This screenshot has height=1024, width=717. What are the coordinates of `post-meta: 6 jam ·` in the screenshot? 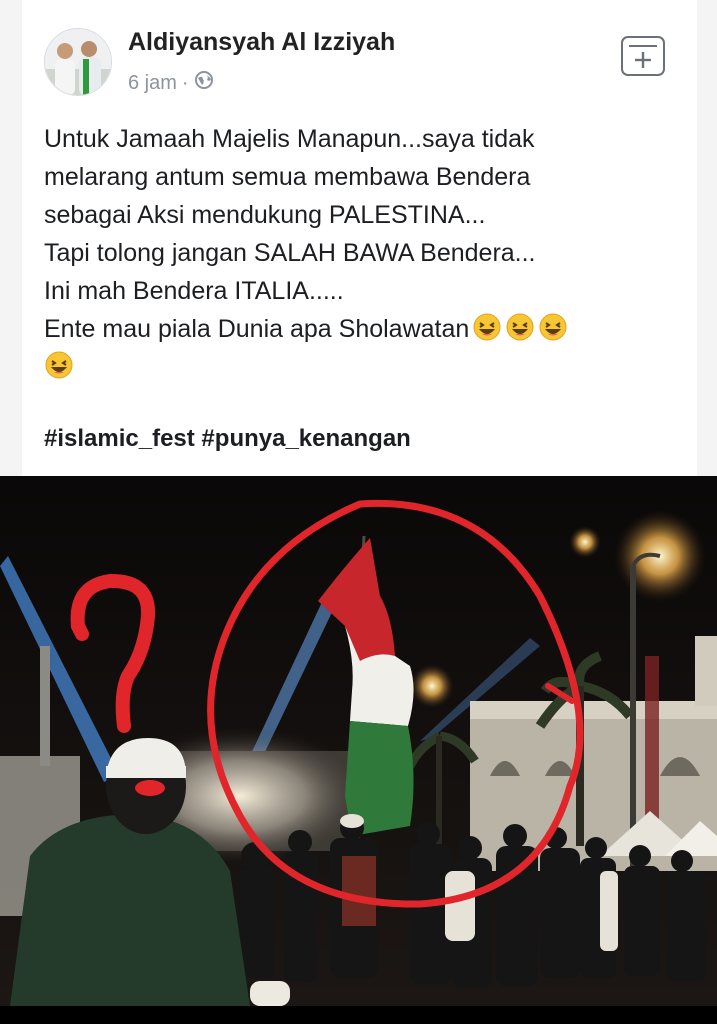 It's located at (171, 83).